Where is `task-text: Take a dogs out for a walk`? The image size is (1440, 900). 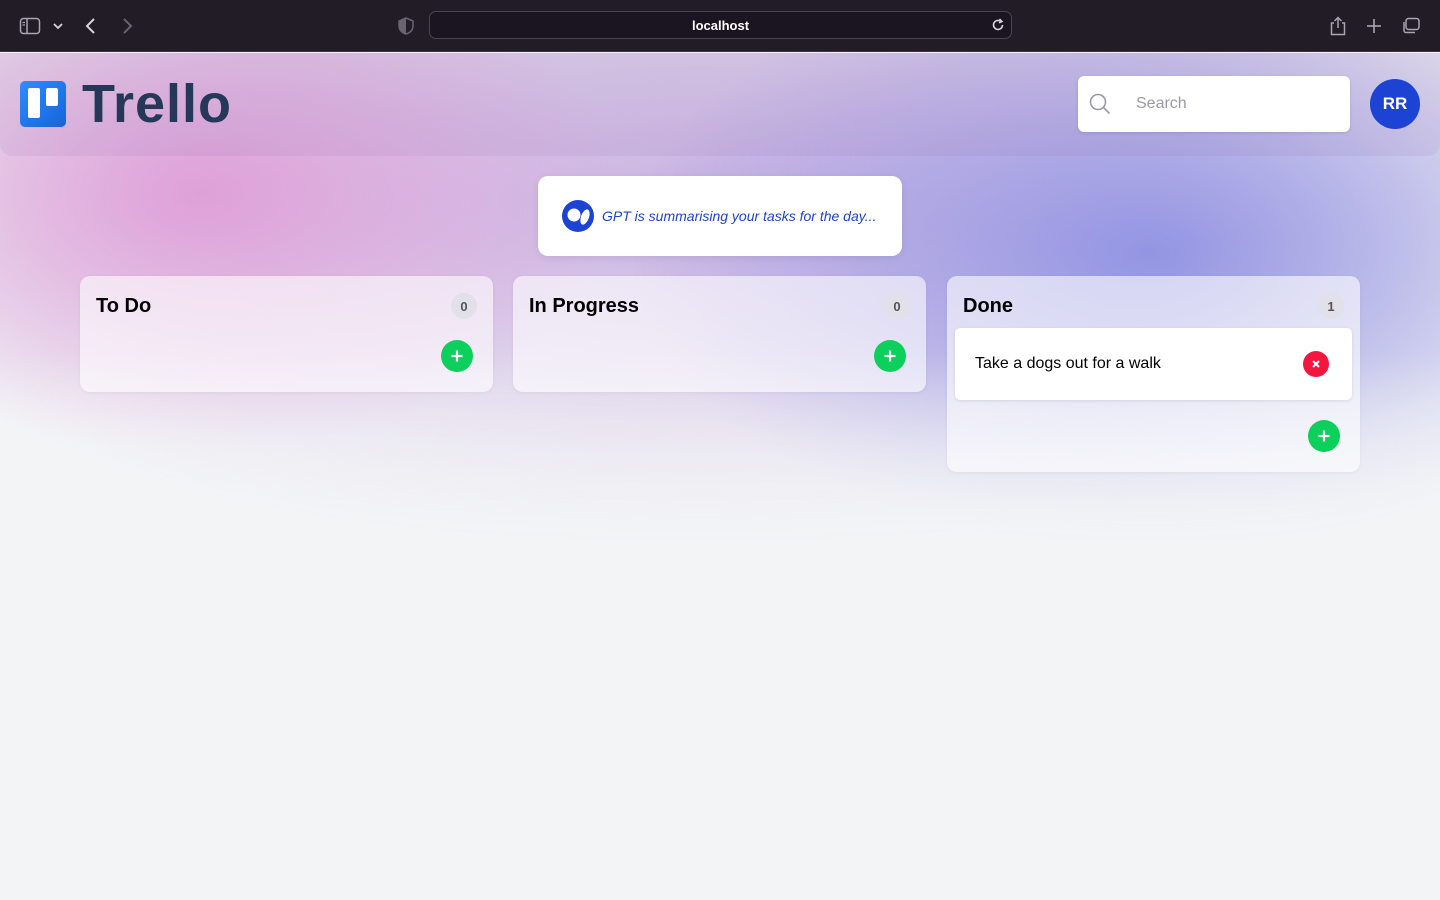
task-text: Take a dogs out for a walk is located at coordinates (1068, 363).